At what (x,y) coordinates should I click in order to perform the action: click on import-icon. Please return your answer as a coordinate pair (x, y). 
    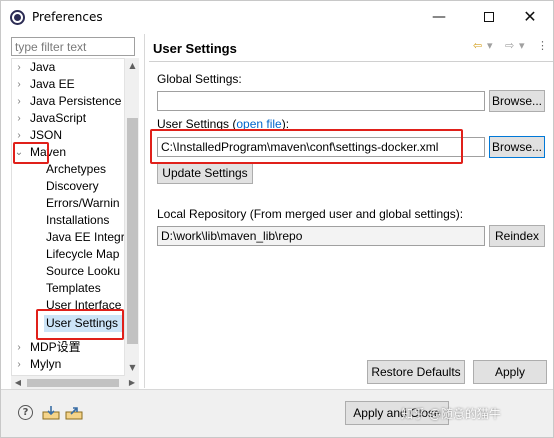
    Looking at the image, I should click on (51, 412).